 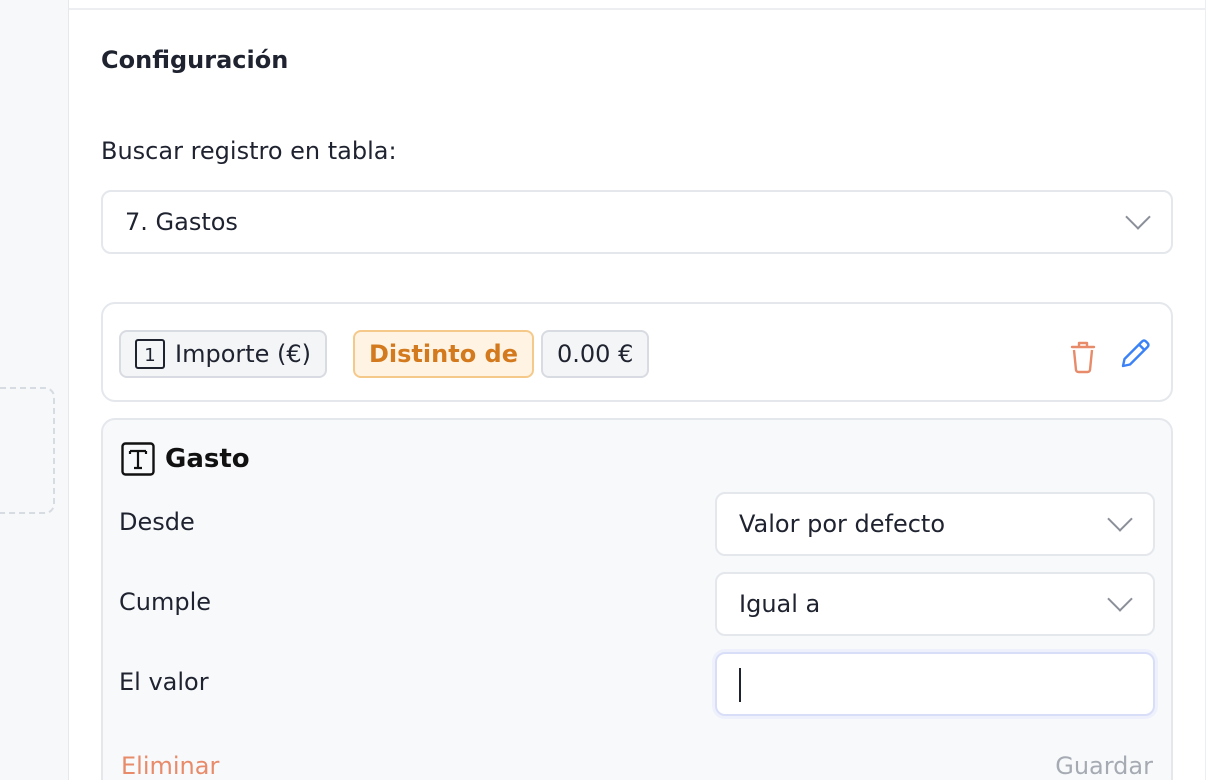 What do you see at coordinates (637, 222) in the screenshot?
I see `table-select: 7. Gastos` at bounding box center [637, 222].